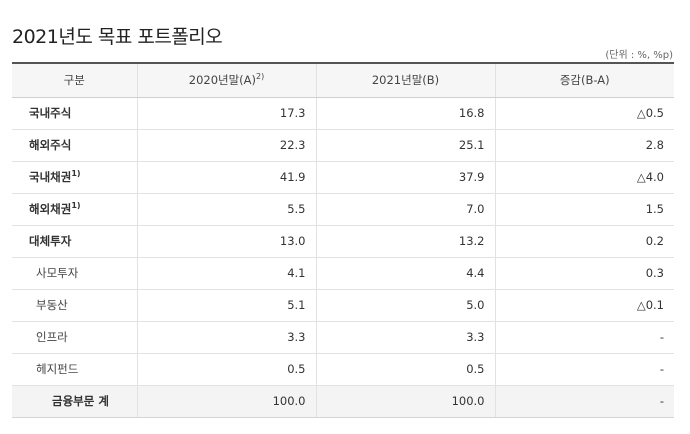 This screenshot has width=690, height=434. What do you see at coordinates (405, 273) in the screenshot?
I see `value-2021: 4.4` at bounding box center [405, 273].